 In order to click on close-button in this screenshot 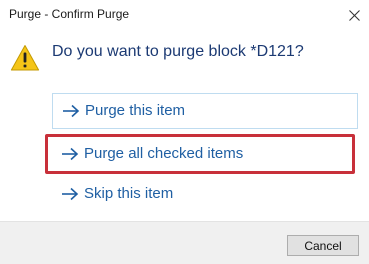, I will do `click(354, 15)`.